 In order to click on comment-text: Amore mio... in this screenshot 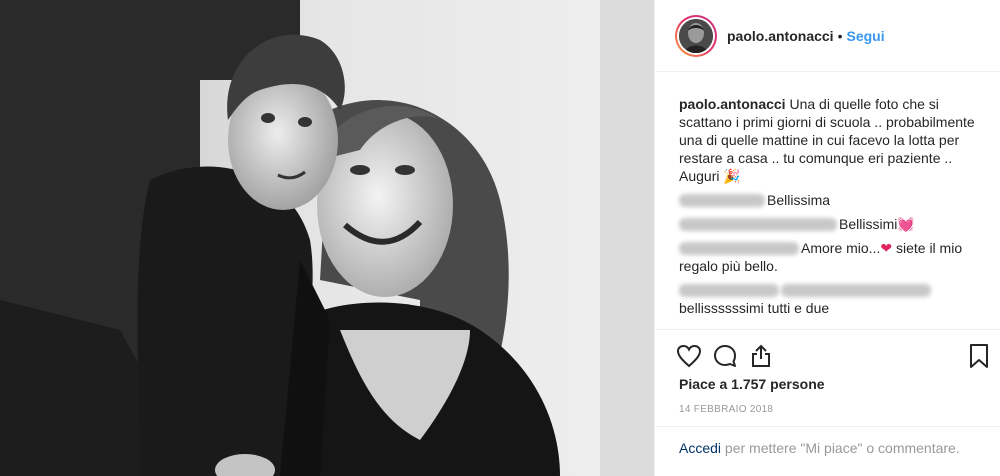, I will do `click(841, 248)`.